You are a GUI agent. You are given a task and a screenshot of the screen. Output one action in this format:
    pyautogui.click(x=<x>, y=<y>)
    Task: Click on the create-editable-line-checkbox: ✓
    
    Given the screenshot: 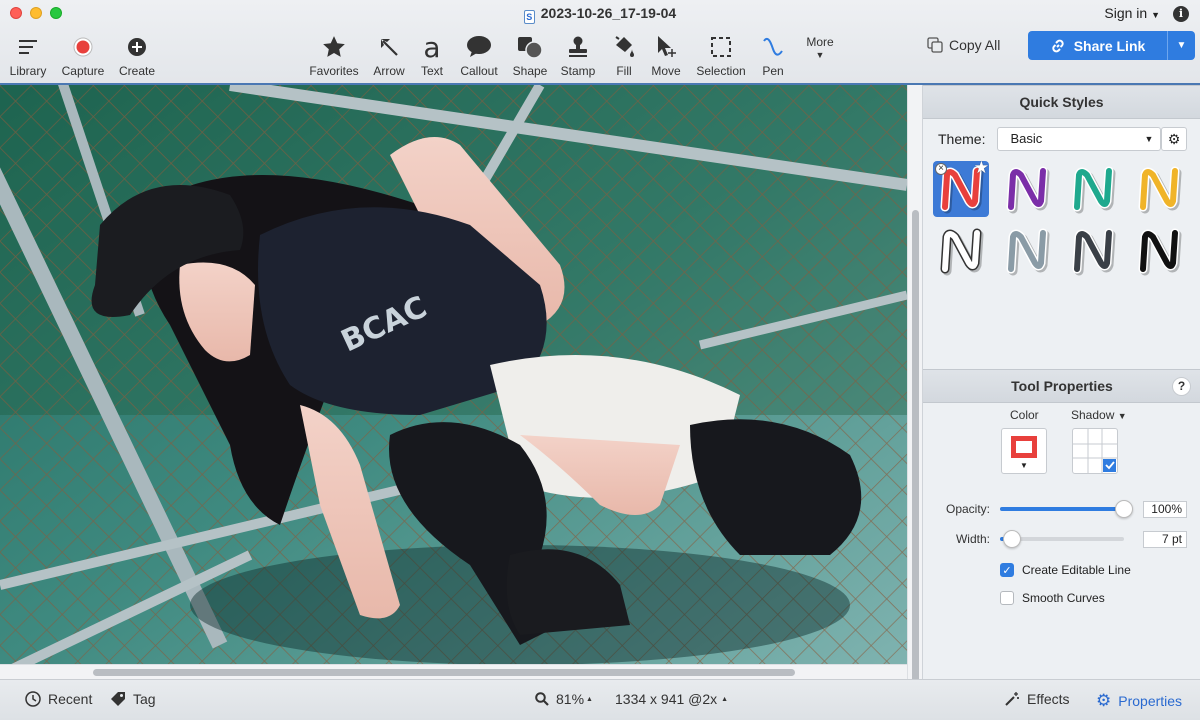 What is the action you would take?
    pyautogui.click(x=1007, y=570)
    